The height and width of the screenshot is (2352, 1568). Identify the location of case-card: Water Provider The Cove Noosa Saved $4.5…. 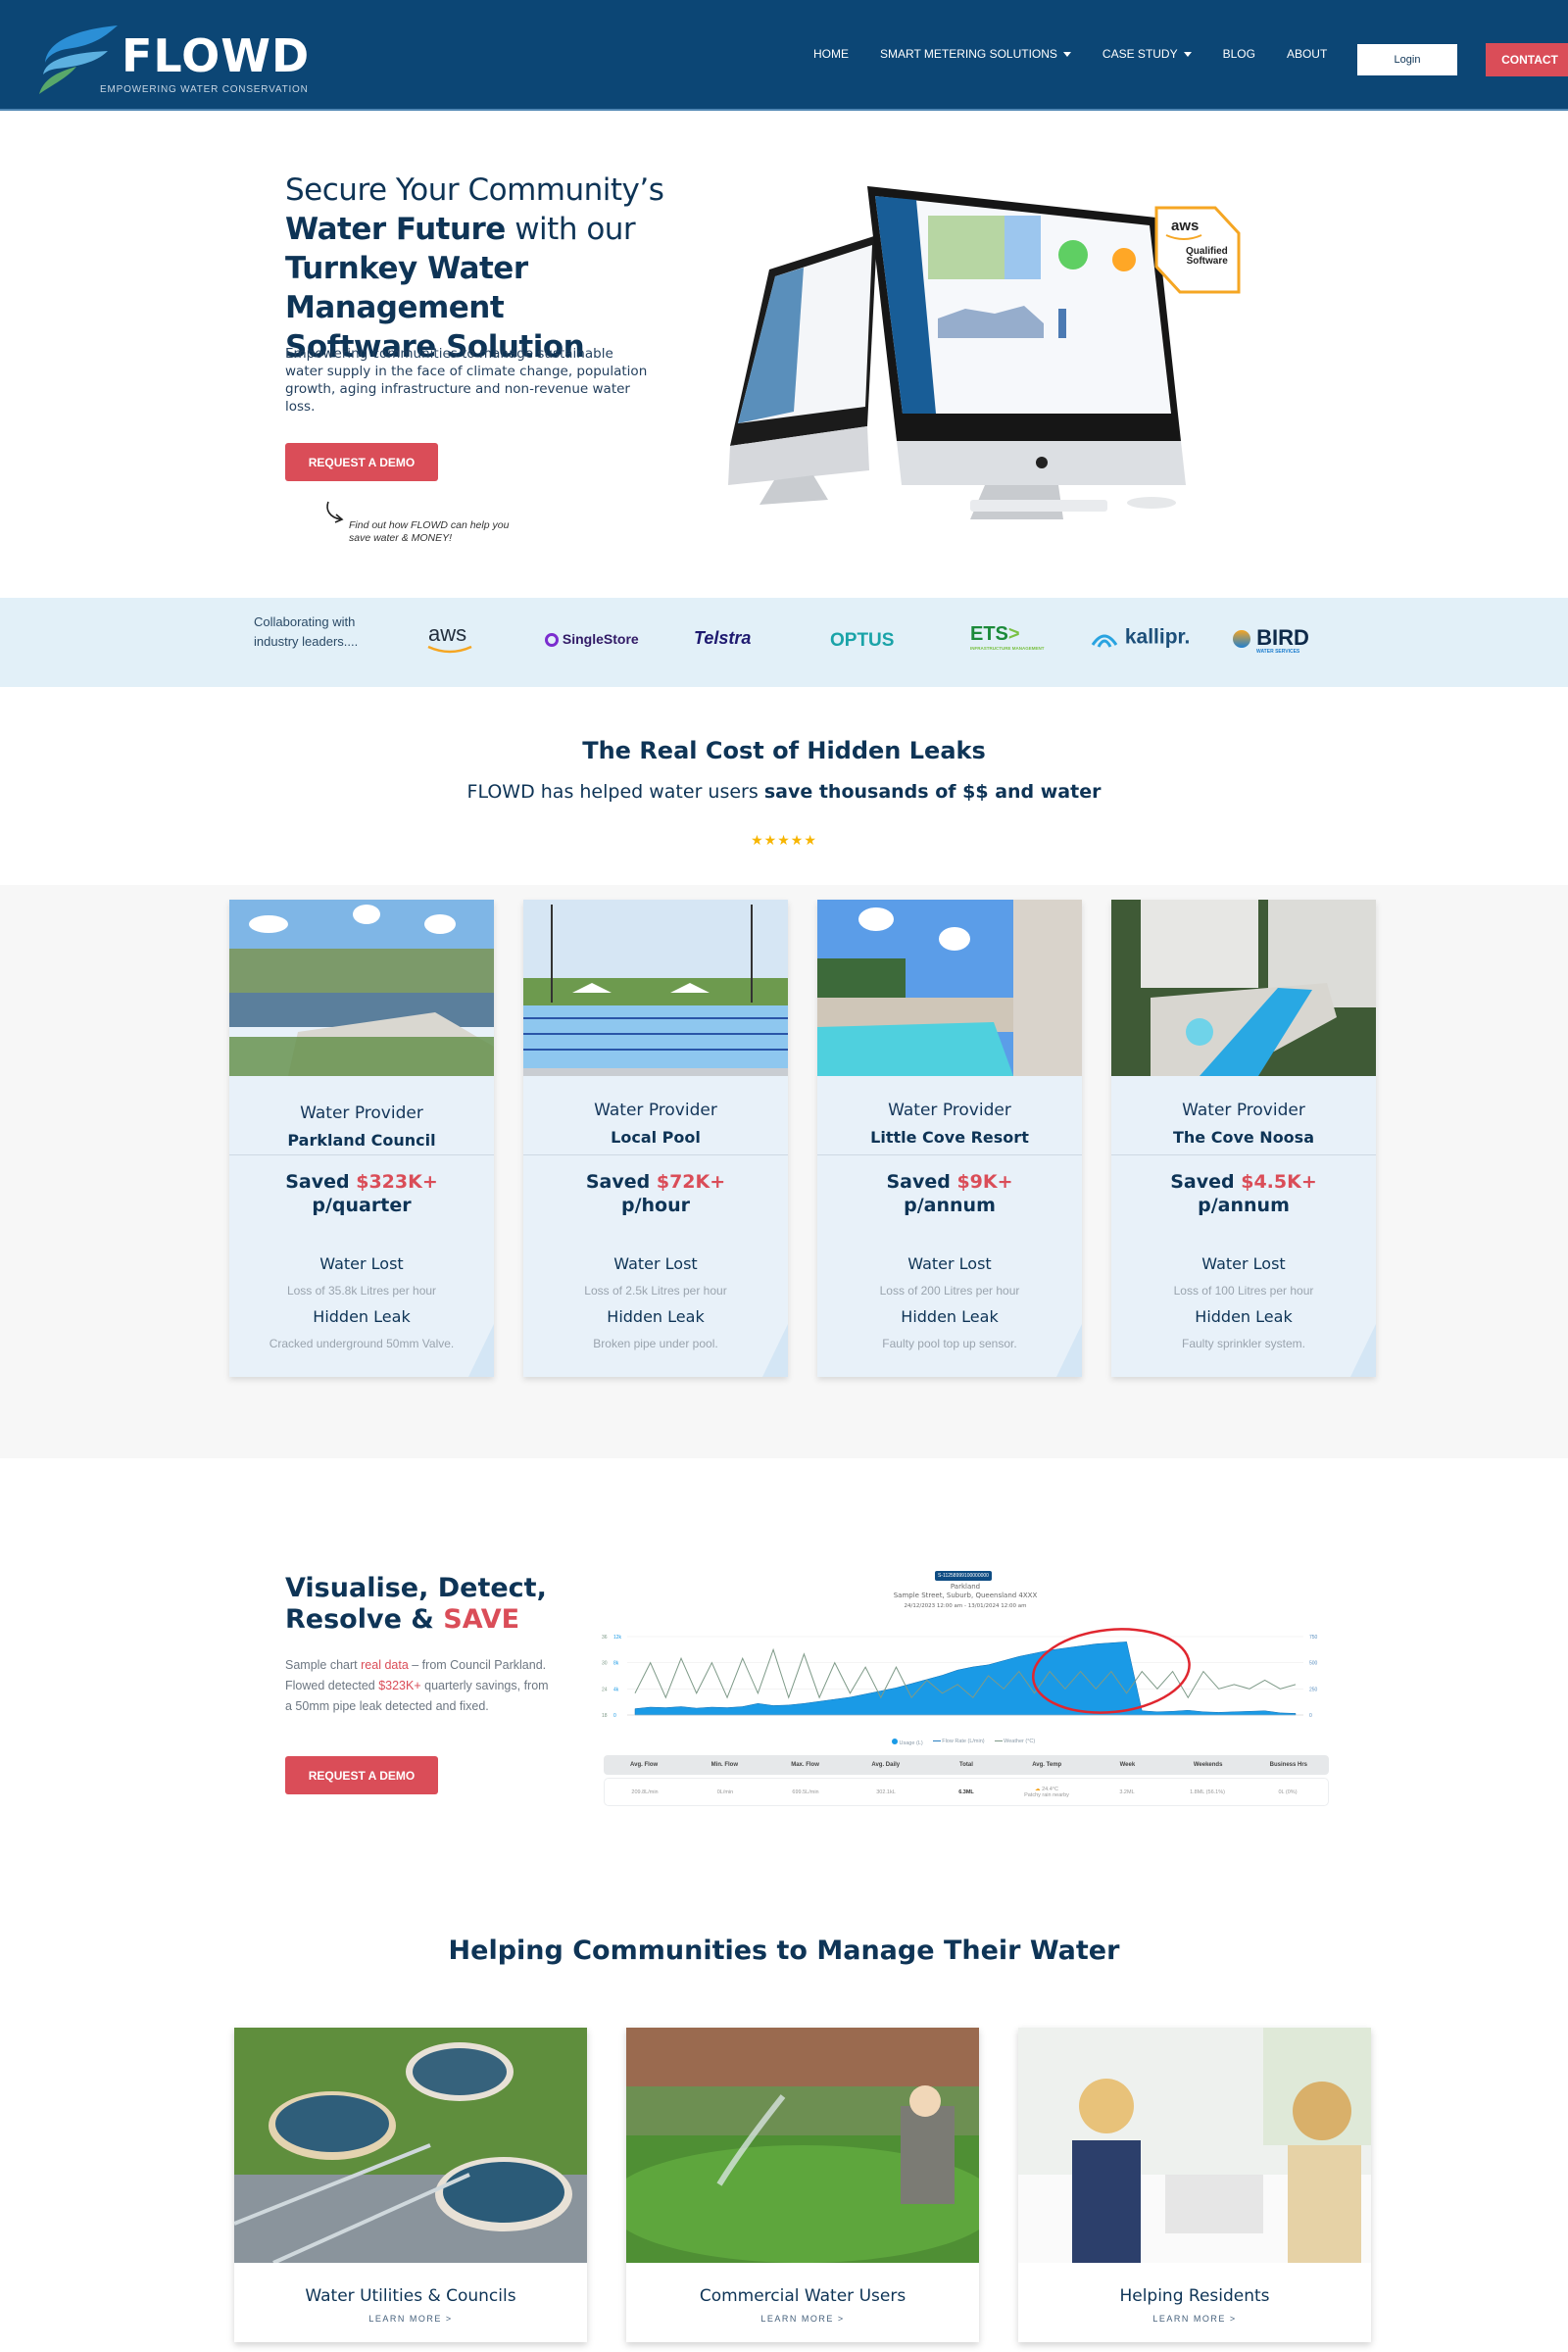
(1243, 1138).